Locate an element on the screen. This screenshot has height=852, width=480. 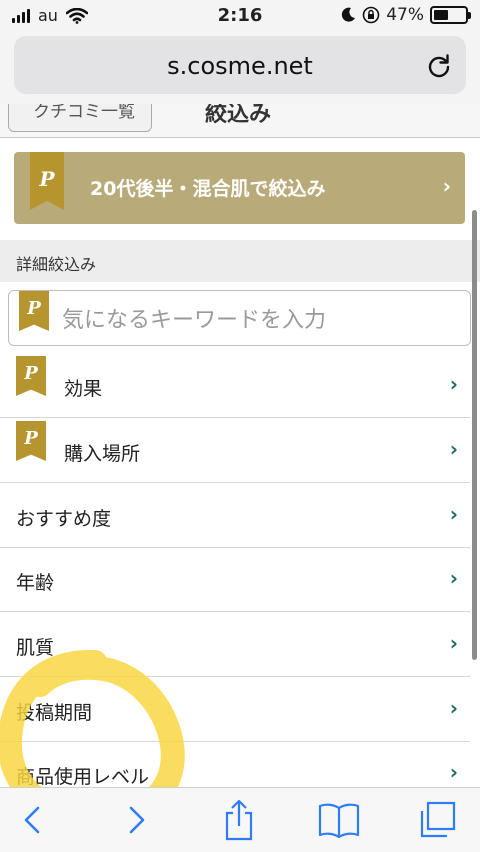
row-label: 肌質 is located at coordinates (35, 648).